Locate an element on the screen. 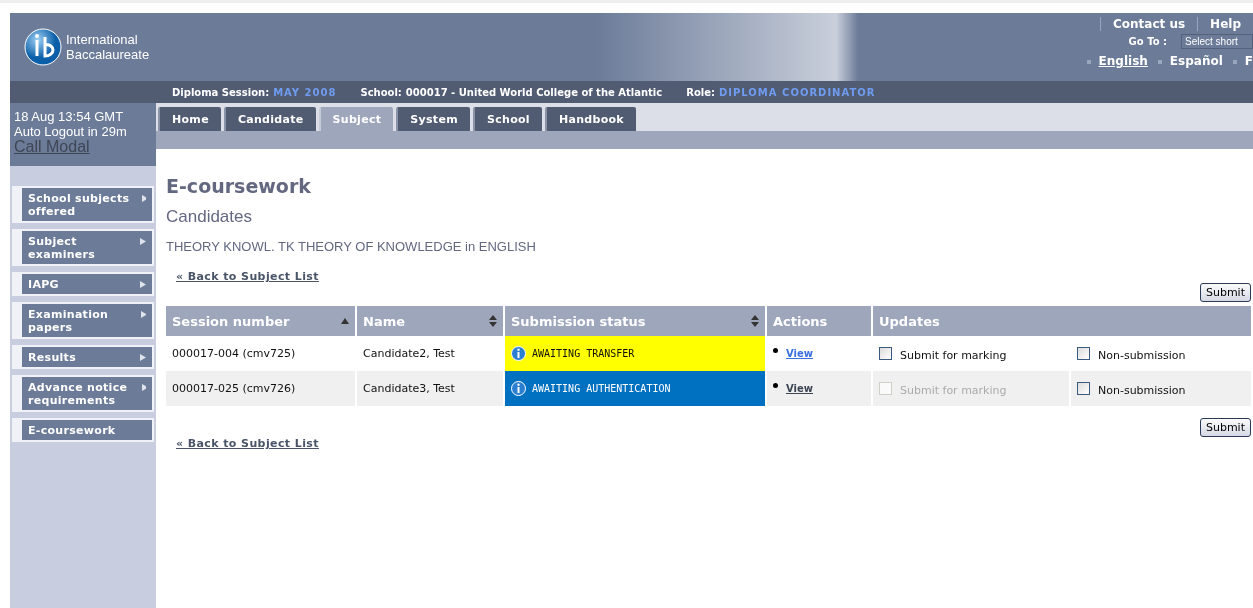 This screenshot has height=608, width=1253. nav-tab: Subject is located at coordinates (356, 119).